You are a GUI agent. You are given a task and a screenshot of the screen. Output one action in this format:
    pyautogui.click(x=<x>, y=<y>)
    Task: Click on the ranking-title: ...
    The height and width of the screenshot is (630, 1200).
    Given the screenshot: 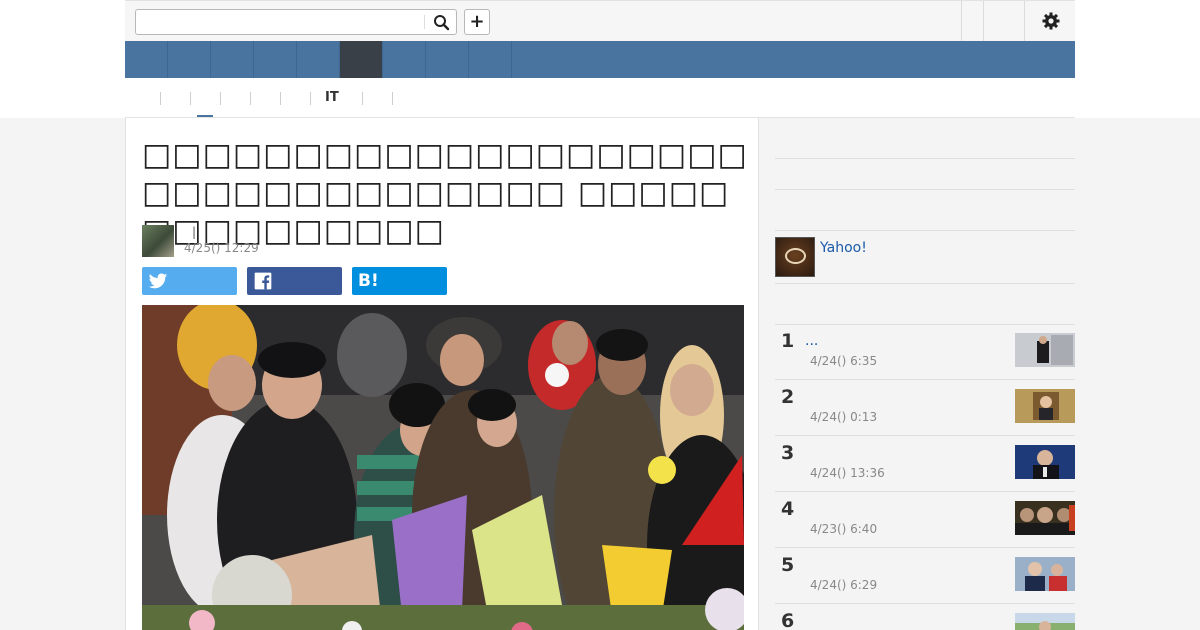 What is the action you would take?
    pyautogui.click(x=811, y=341)
    